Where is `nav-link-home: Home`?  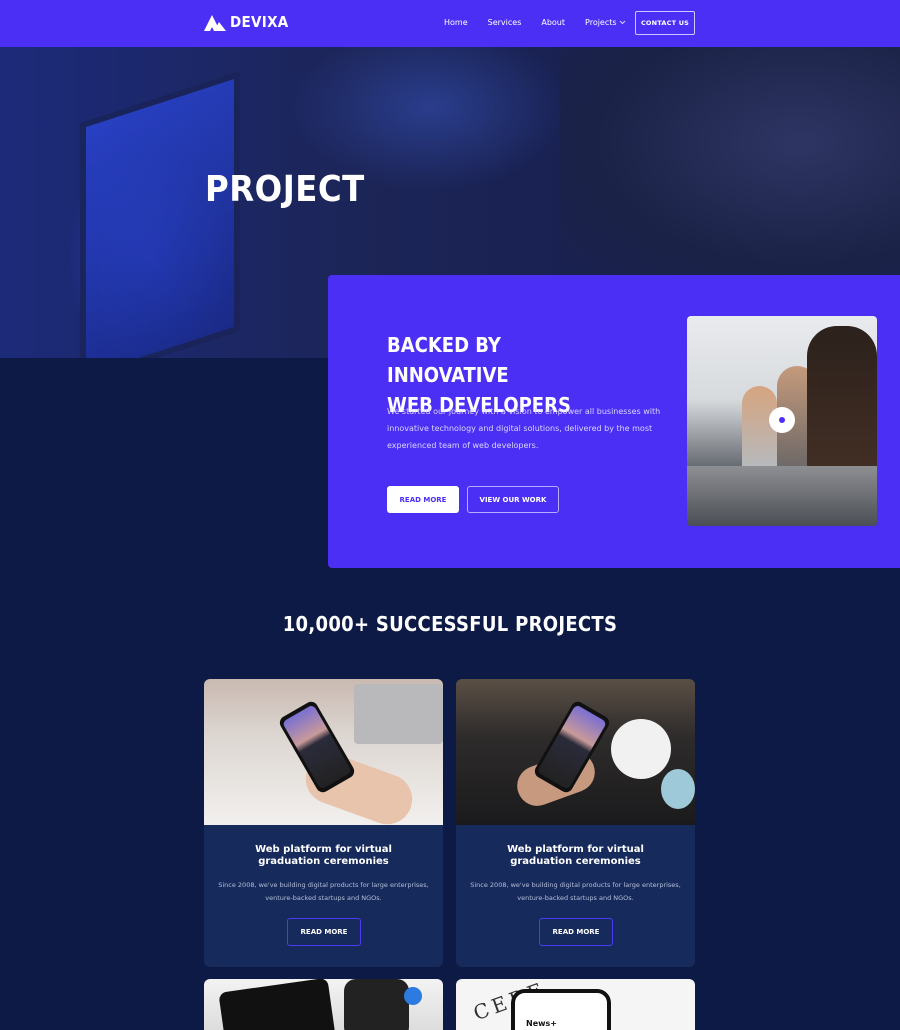
nav-link-home: Home is located at coordinates (456, 22).